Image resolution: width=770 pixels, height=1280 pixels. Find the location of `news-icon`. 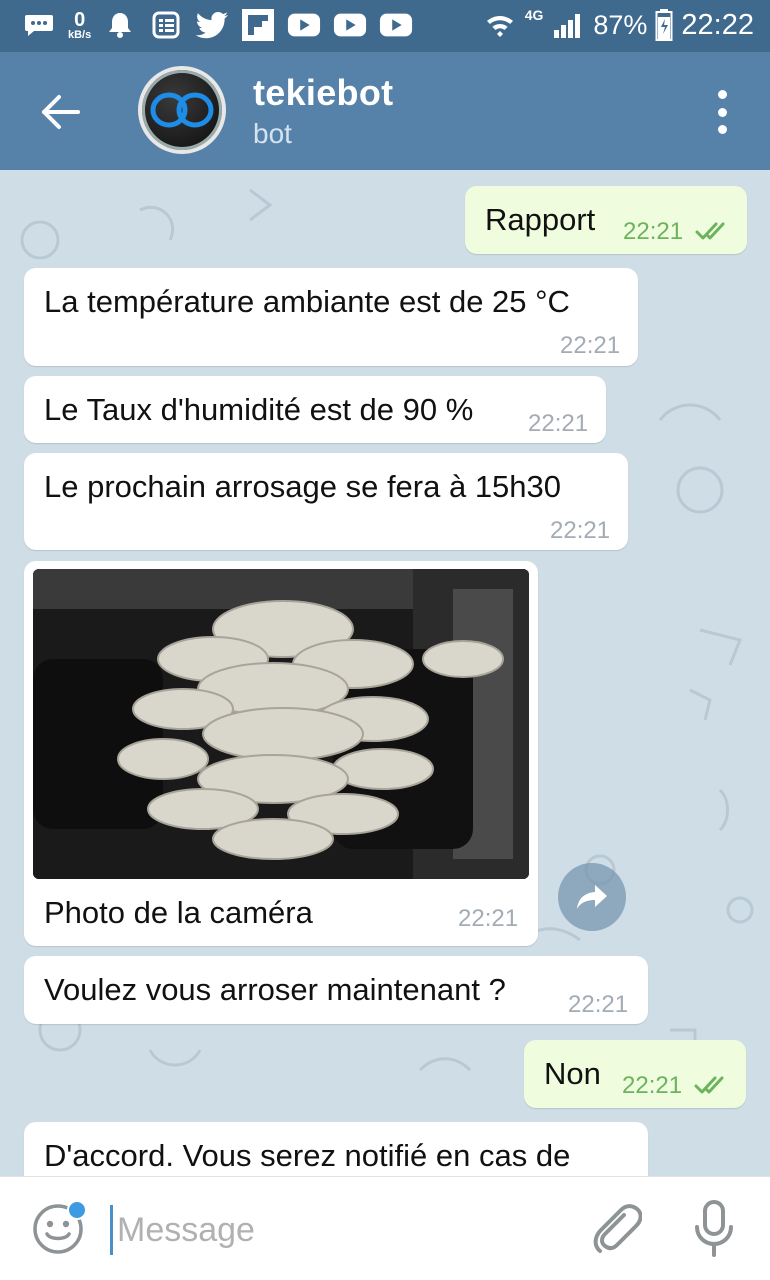

news-icon is located at coordinates (166, 25).